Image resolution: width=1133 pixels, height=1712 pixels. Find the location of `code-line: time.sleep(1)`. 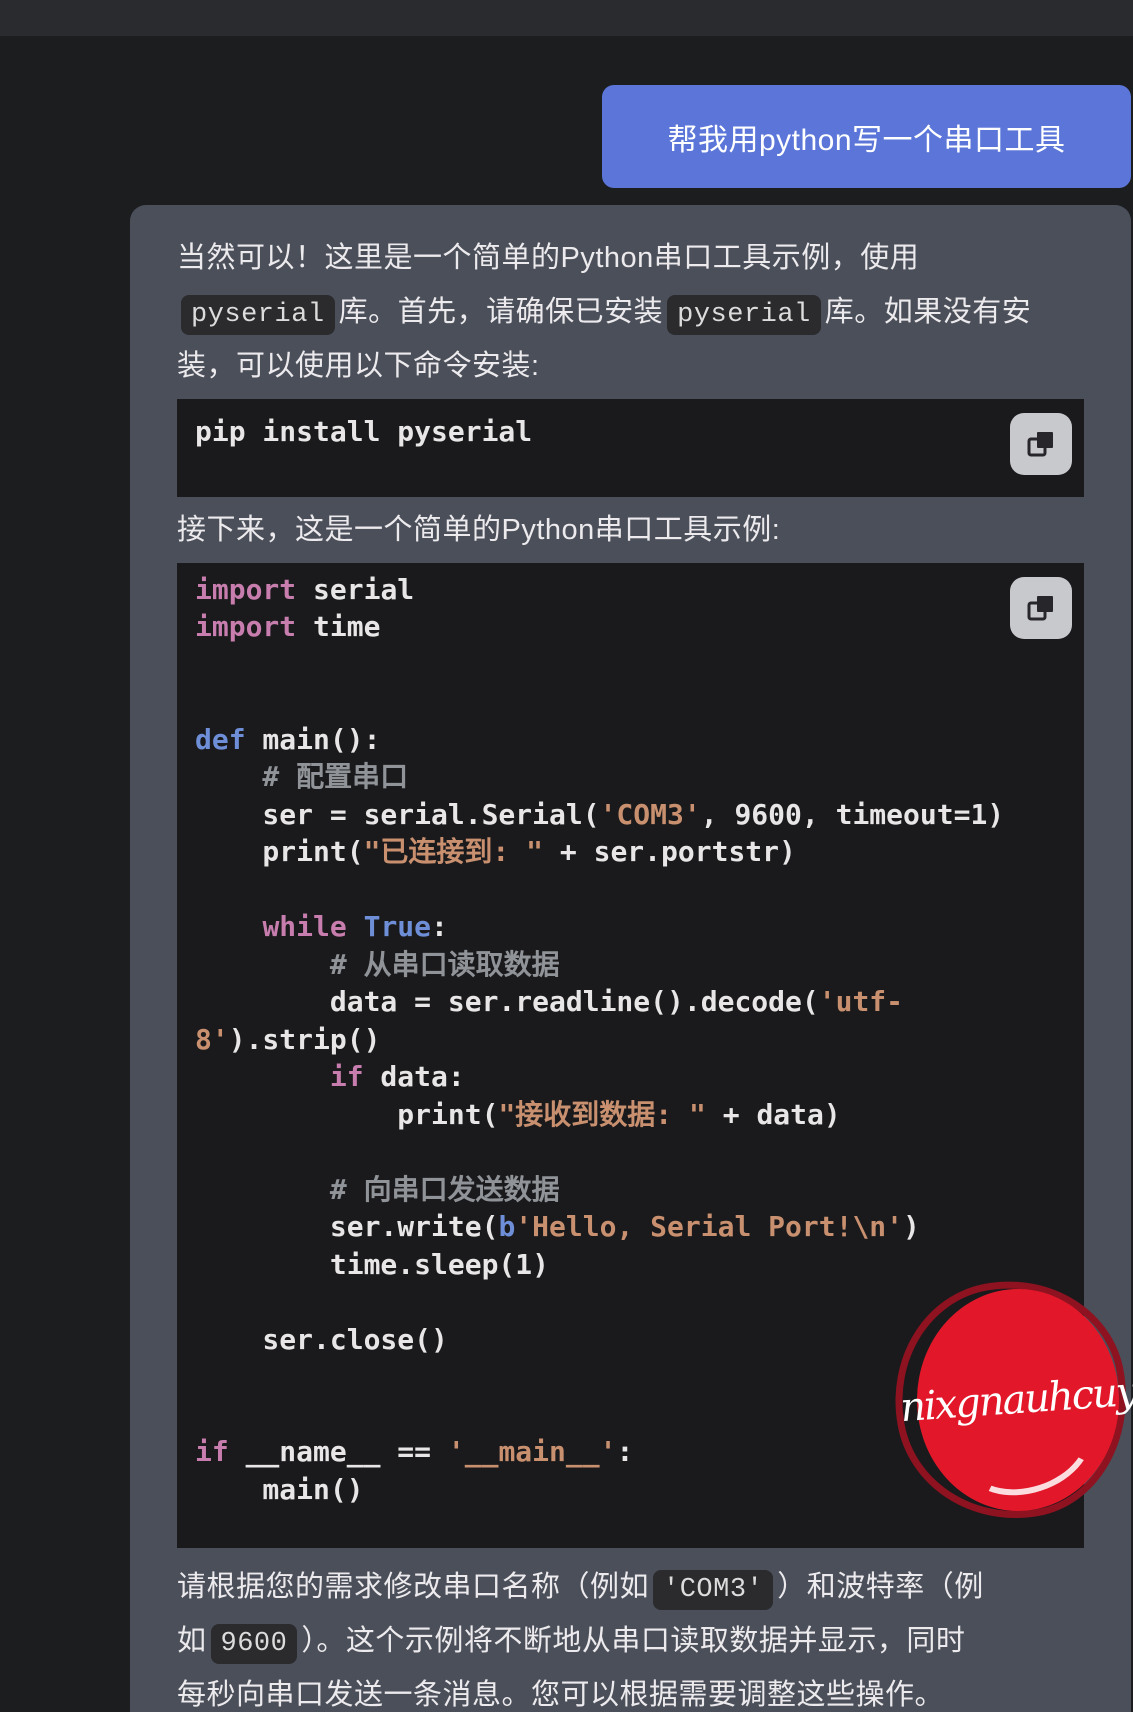

code-line: time.sleep(1) is located at coordinates (630, 1265).